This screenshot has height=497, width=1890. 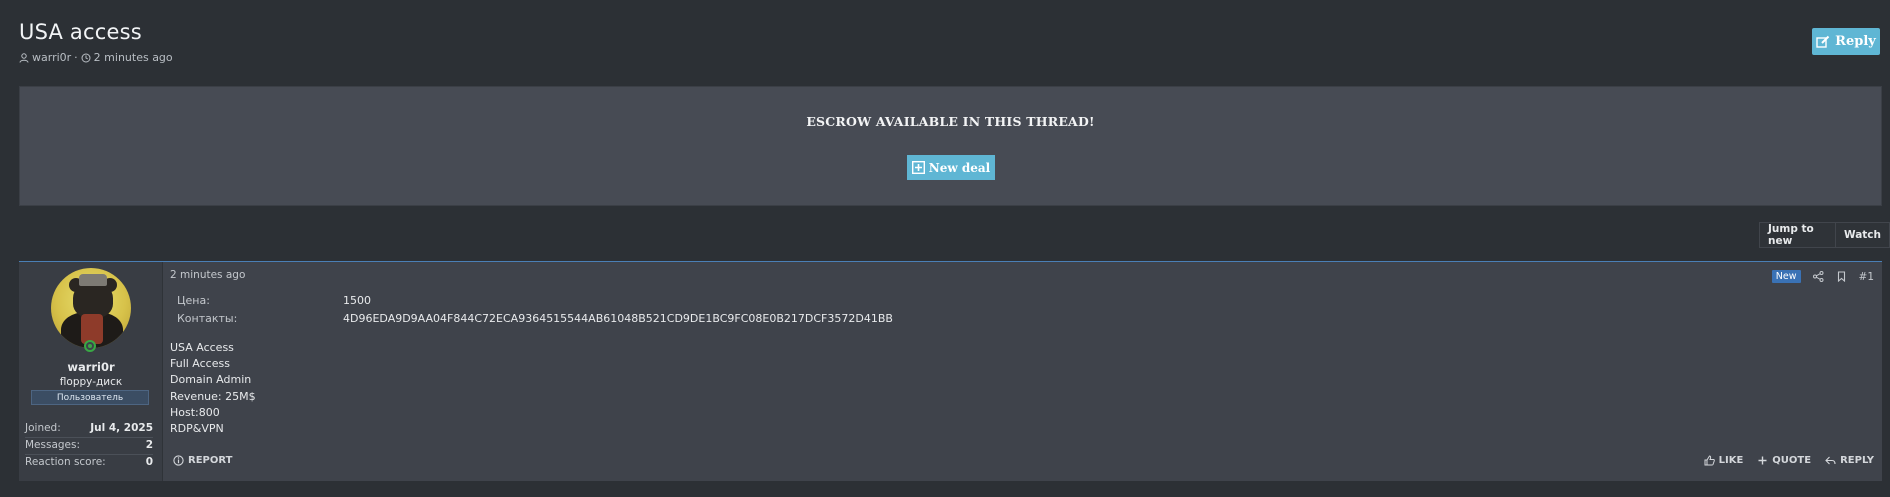 What do you see at coordinates (195, 412) in the screenshot?
I see `post-line: Host:800` at bounding box center [195, 412].